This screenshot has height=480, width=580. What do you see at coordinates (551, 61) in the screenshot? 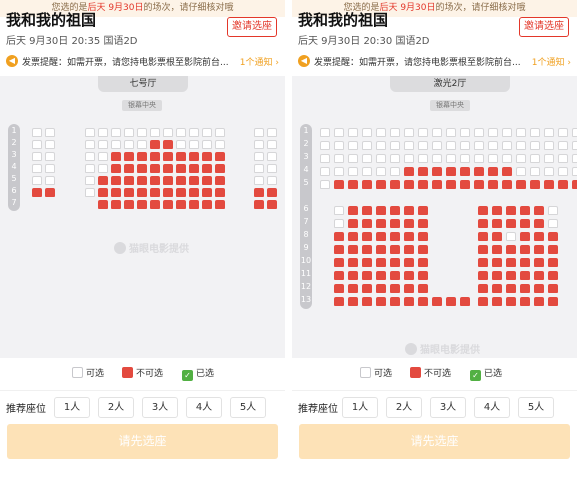
I see `notice-count-link: 1个通知 ›` at bounding box center [551, 61].